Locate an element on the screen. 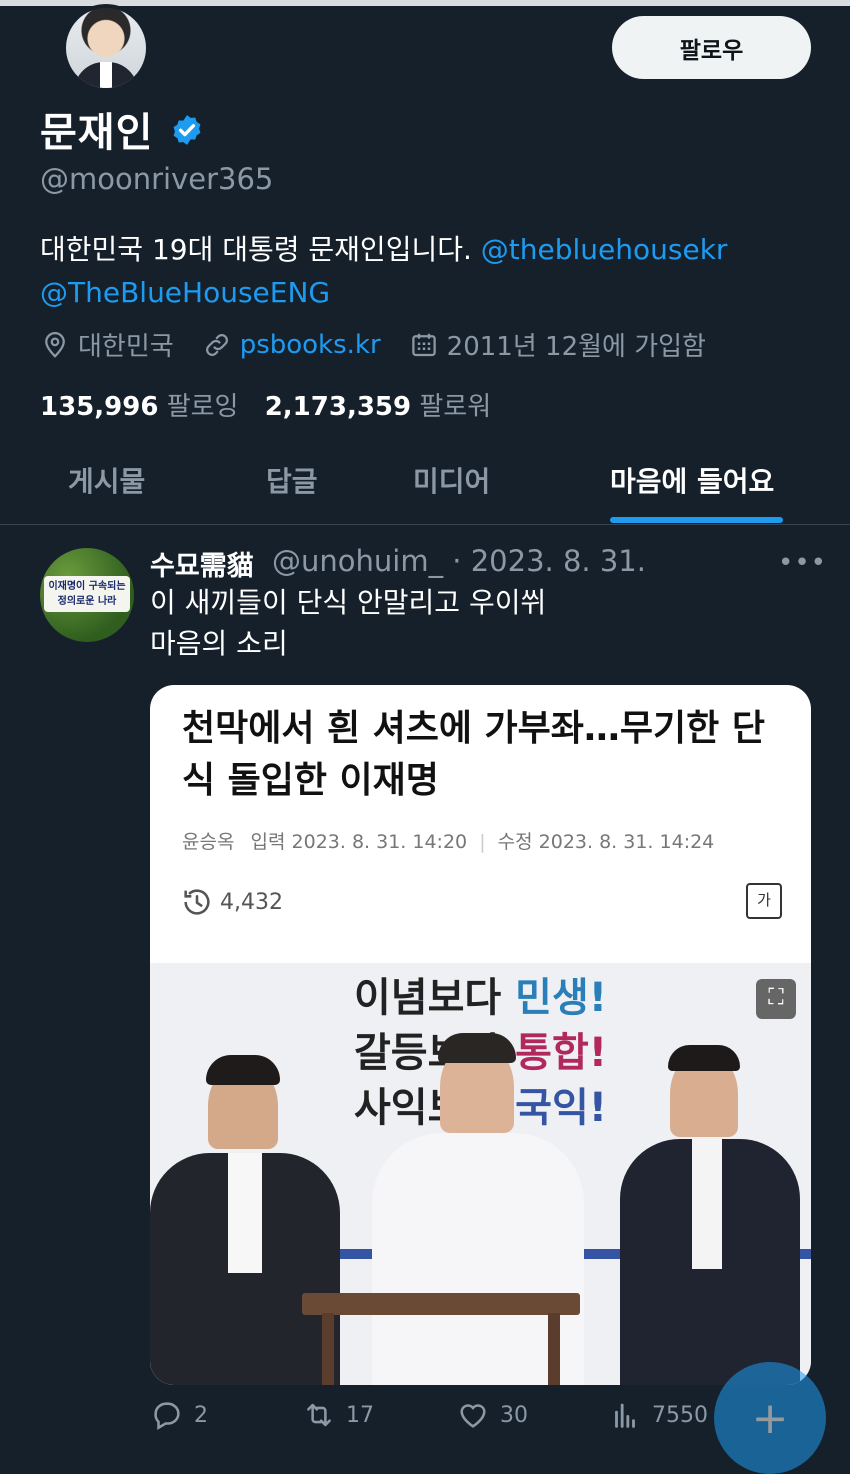 Image resolution: width=850 pixels, height=1474 pixels. expand-image-icon: ⛶ is located at coordinates (776, 999).